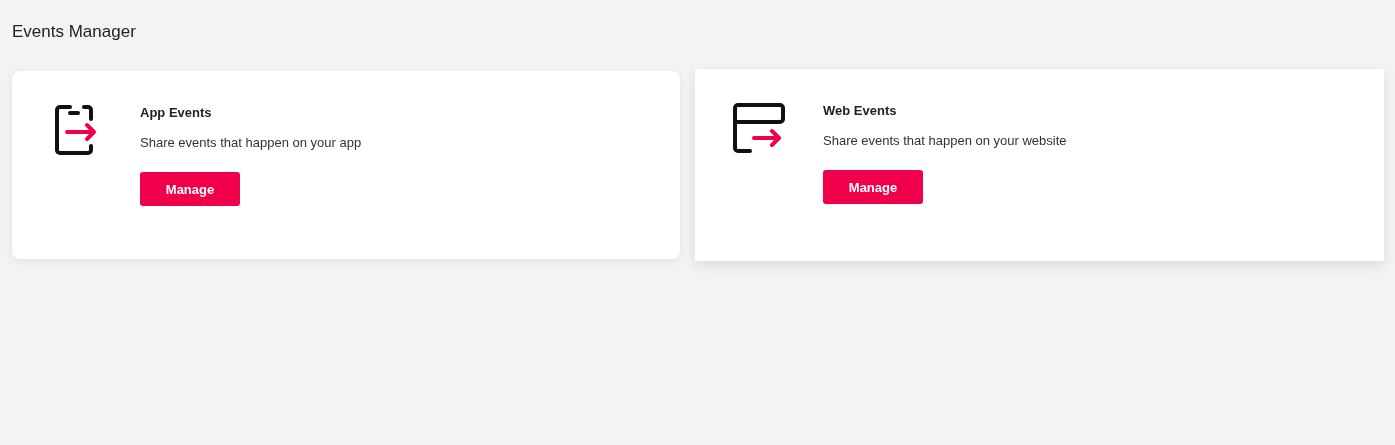 This screenshot has width=1395, height=445. What do you see at coordinates (759, 127) in the screenshot?
I see `window-arrow-icon` at bounding box center [759, 127].